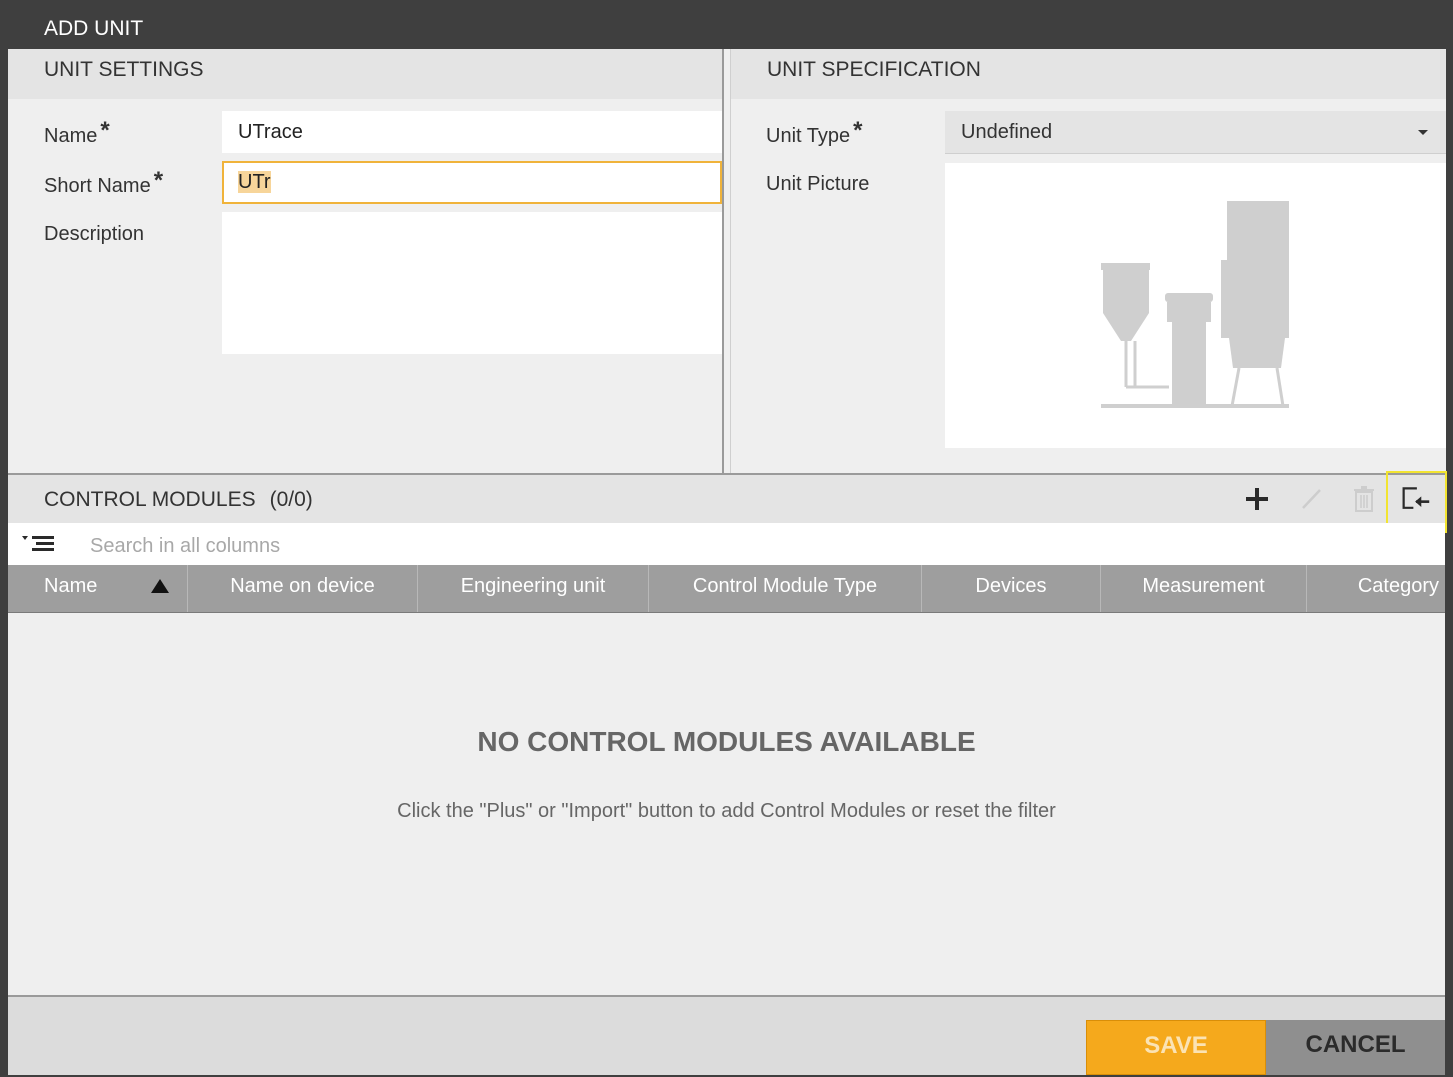 Image resolution: width=1453 pixels, height=1077 pixels. I want to click on search-input: Search in all columns, so click(185, 544).